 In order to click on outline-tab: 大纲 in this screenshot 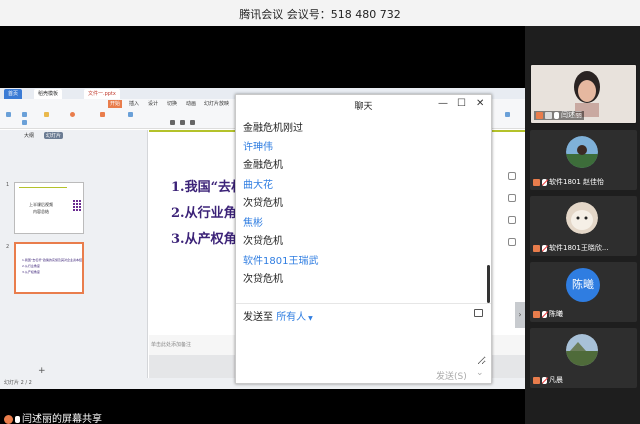, I will do `click(29, 135)`.